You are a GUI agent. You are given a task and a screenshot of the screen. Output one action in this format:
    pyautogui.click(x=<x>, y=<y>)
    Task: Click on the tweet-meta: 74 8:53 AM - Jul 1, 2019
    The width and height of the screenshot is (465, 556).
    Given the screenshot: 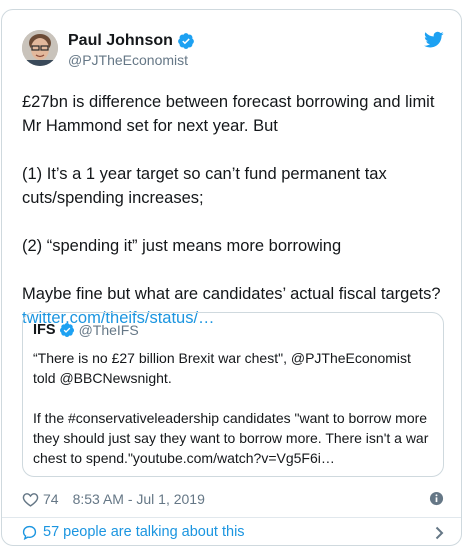 What is the action you would take?
    pyautogui.click(x=233, y=499)
    